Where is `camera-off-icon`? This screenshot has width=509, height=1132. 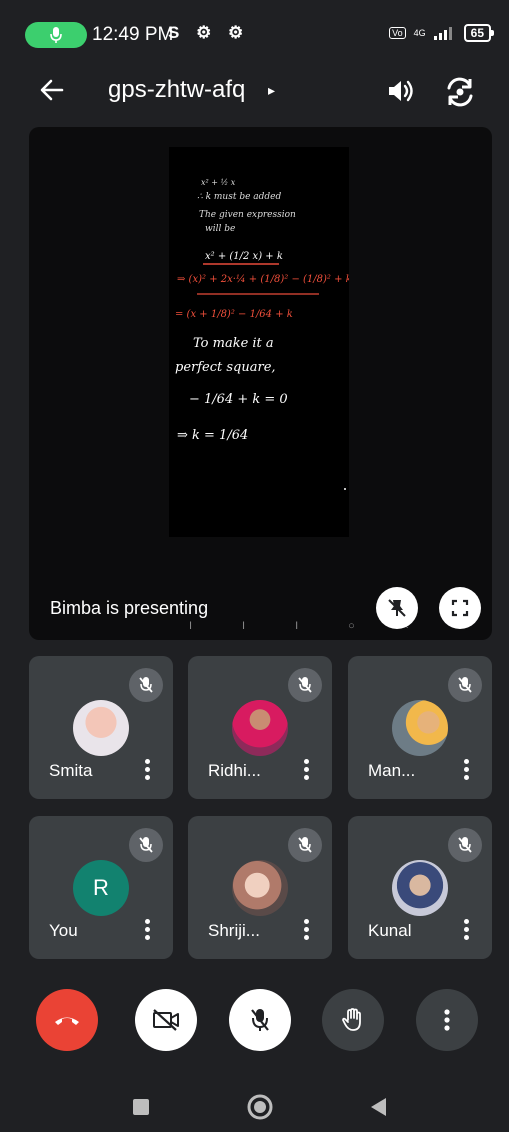
camera-off-icon is located at coordinates (166, 1020).